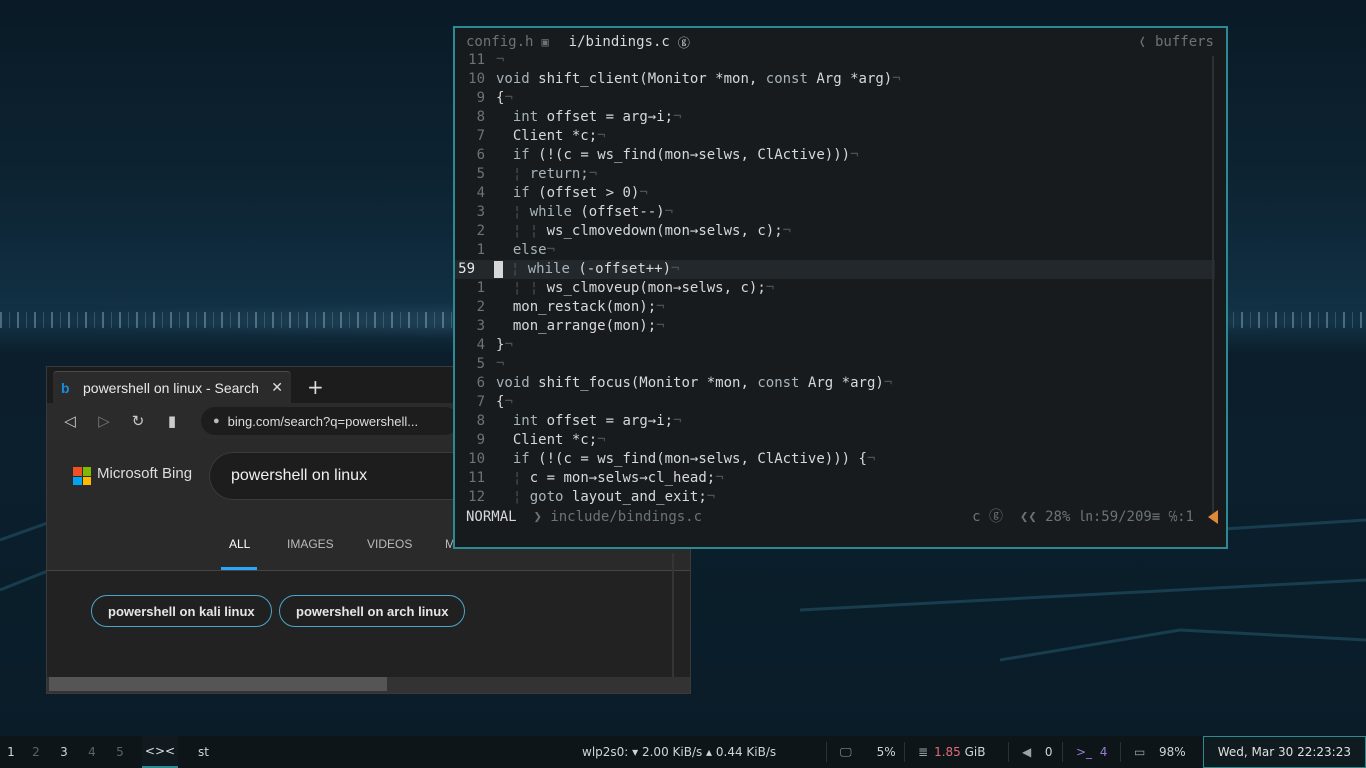  I want to click on code-line: 12 ¦ goto layout_and_exit;¬, so click(835, 497).